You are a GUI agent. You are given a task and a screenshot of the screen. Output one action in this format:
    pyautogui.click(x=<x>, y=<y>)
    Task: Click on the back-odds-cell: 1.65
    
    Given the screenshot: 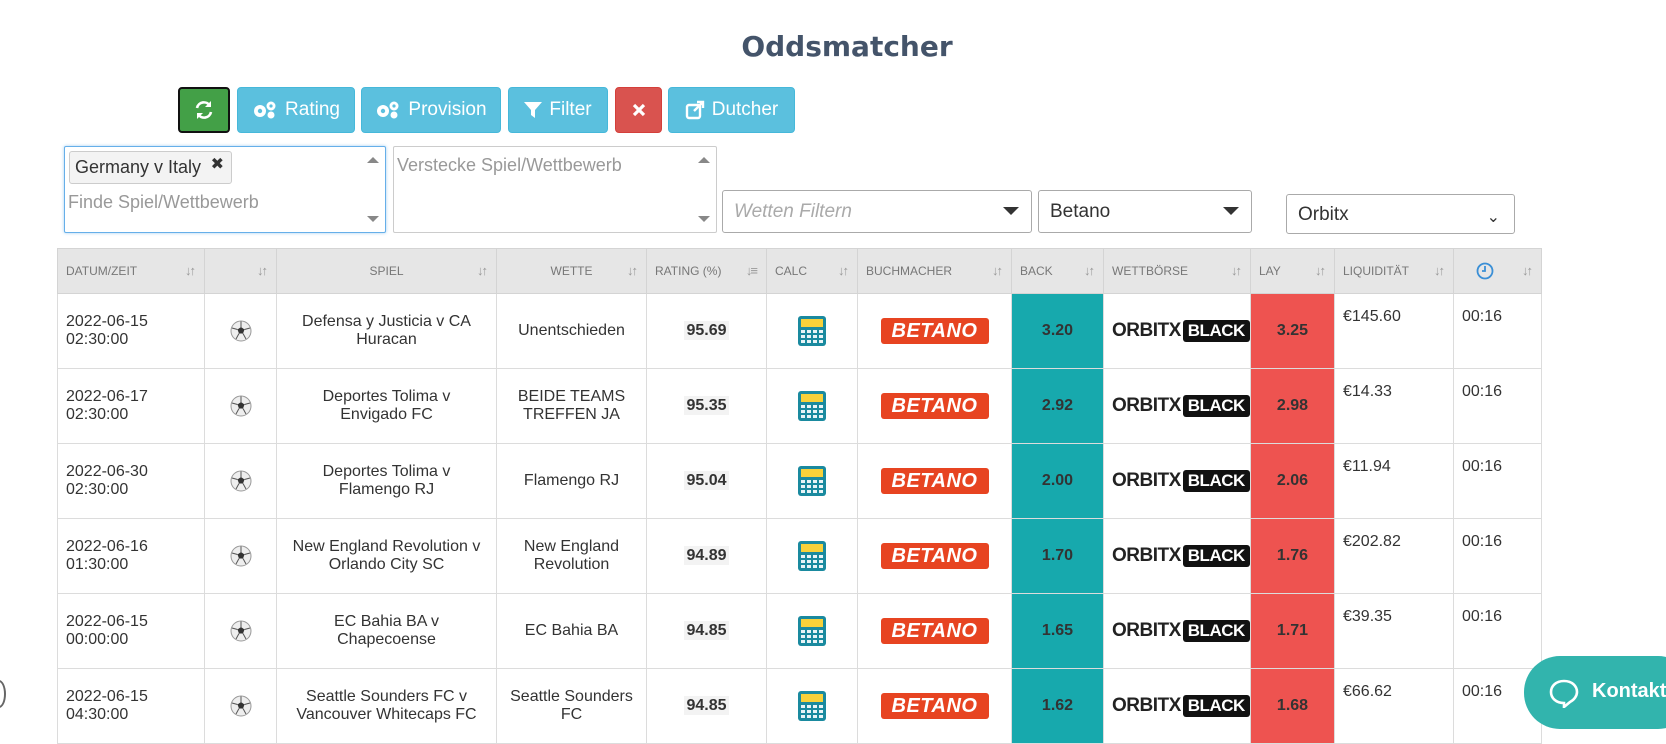 What is the action you would take?
    pyautogui.click(x=1057, y=631)
    